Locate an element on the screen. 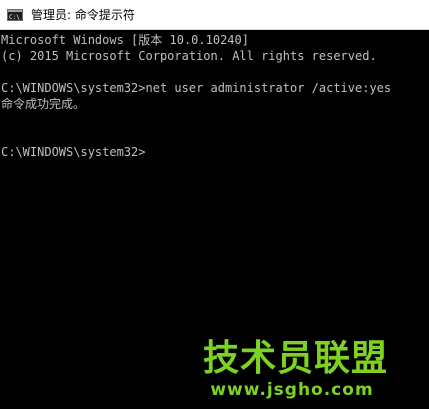 The image size is (429, 409). console-line: Microsoft Windows [版本 10.0.10240] is located at coordinates (125, 40).